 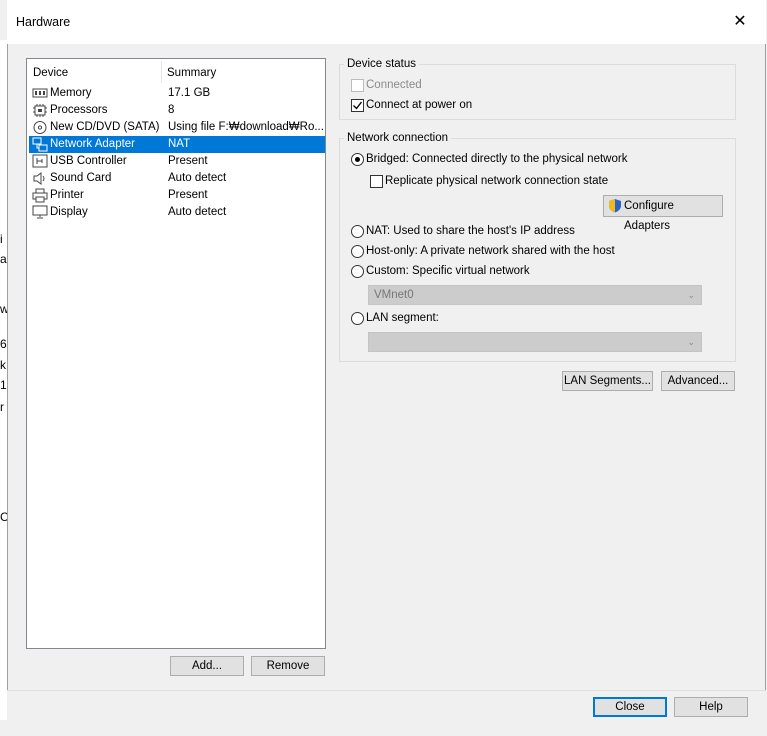 I want to click on memory-icon, so click(x=40, y=93).